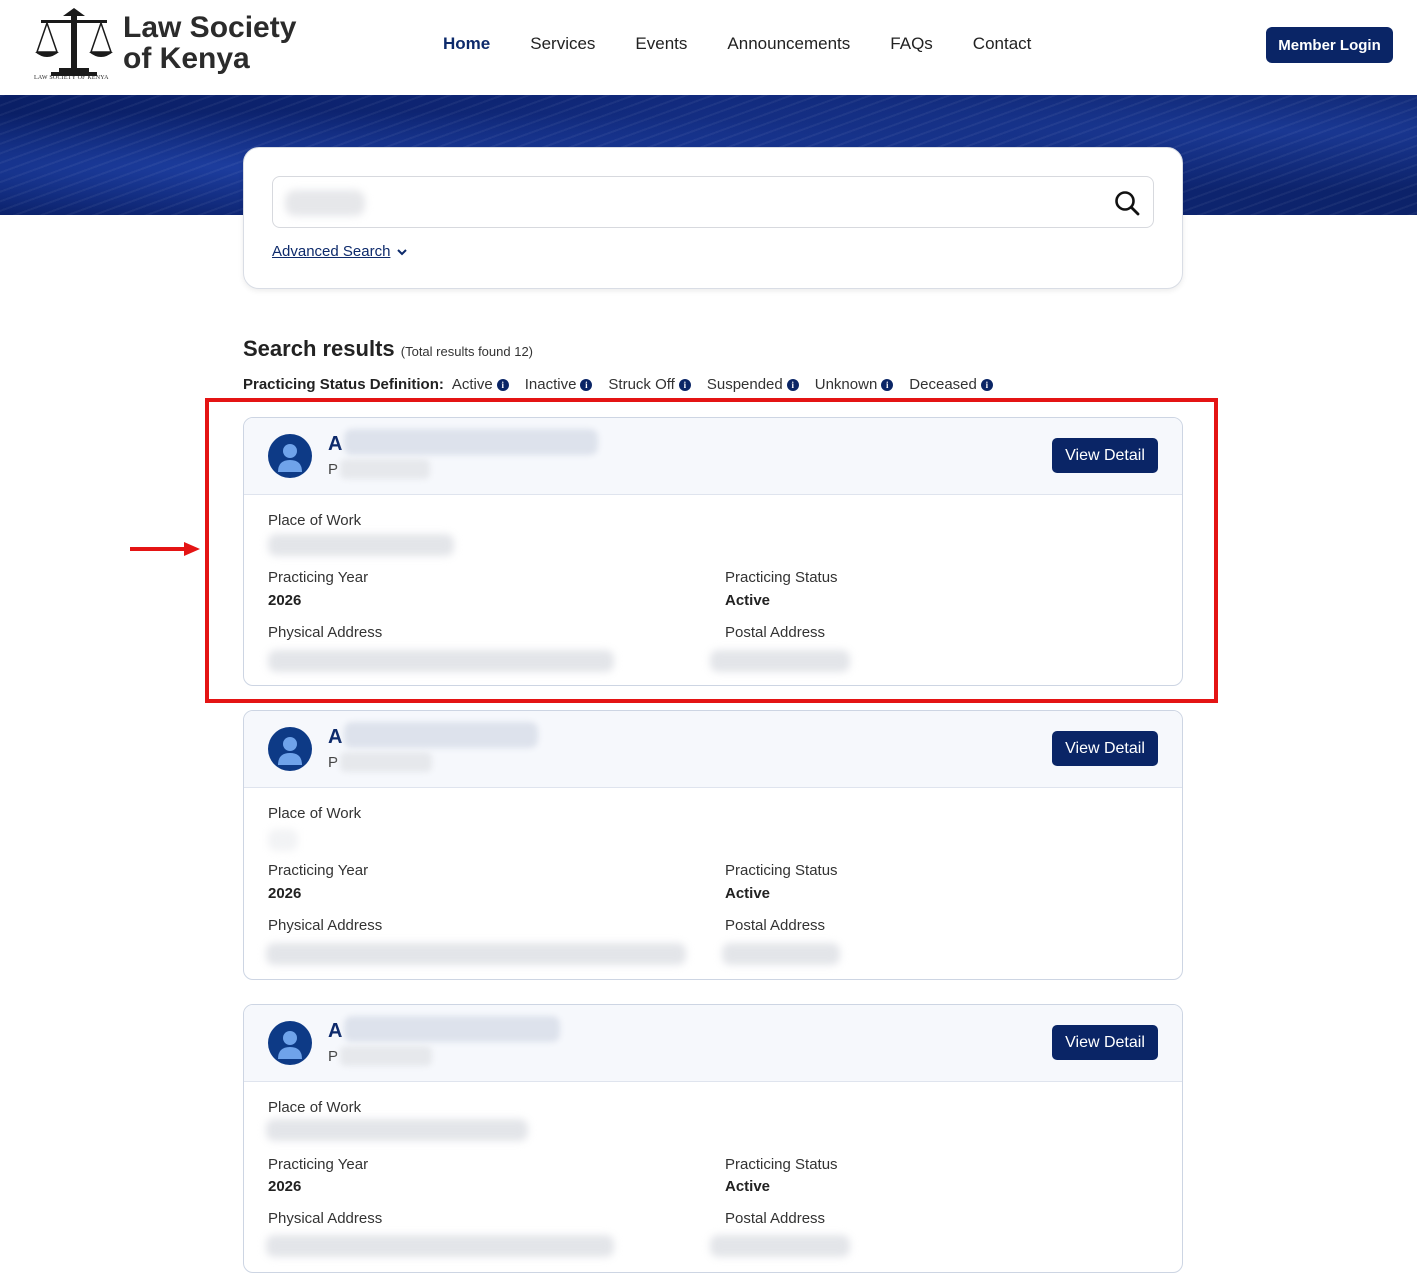 Image resolution: width=1417 pixels, height=1288 pixels. Describe the element at coordinates (165, 549) in the screenshot. I see `arrow-right-icon` at that location.